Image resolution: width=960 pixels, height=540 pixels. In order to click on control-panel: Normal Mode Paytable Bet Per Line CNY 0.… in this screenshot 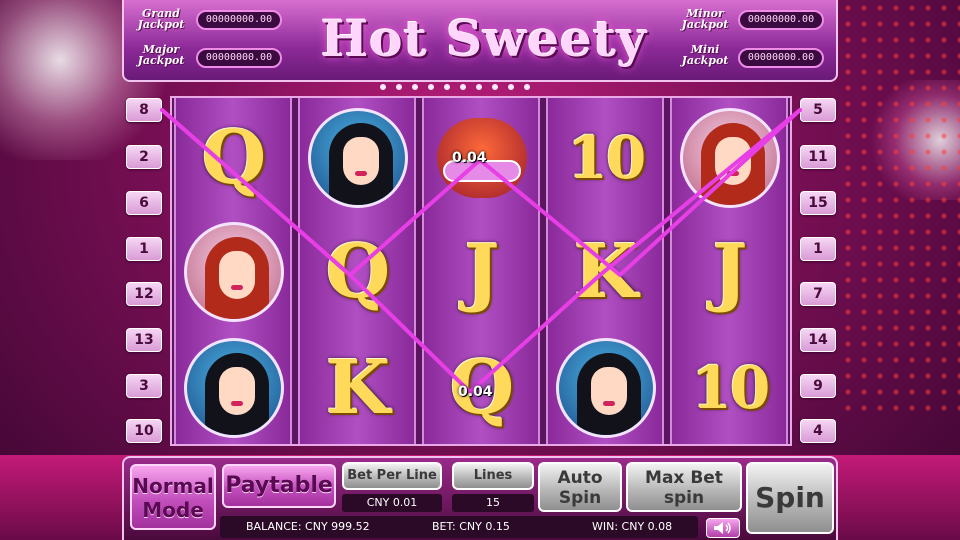, I will do `click(480, 498)`.